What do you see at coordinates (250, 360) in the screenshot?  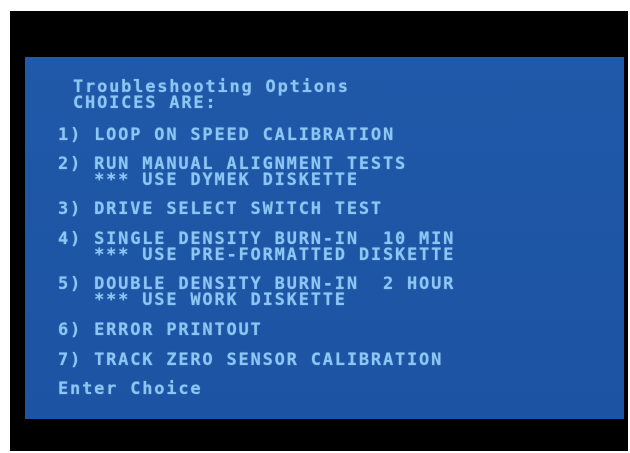 I see `menu-option-7: 7) TRACK ZERO SENSOR CALIBRATION` at bounding box center [250, 360].